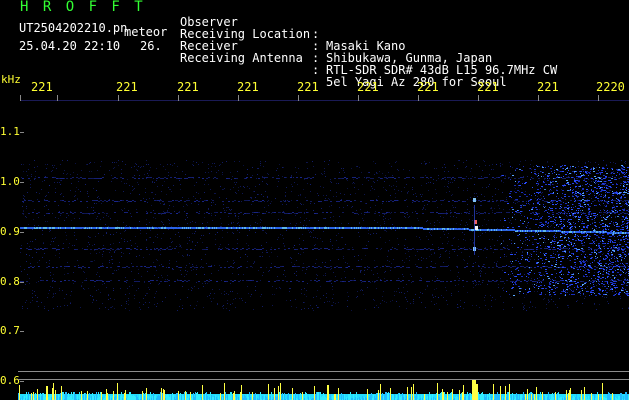 The height and width of the screenshot is (400, 629). I want to click on file-name: UT2504202210.pn, so click(73, 28).